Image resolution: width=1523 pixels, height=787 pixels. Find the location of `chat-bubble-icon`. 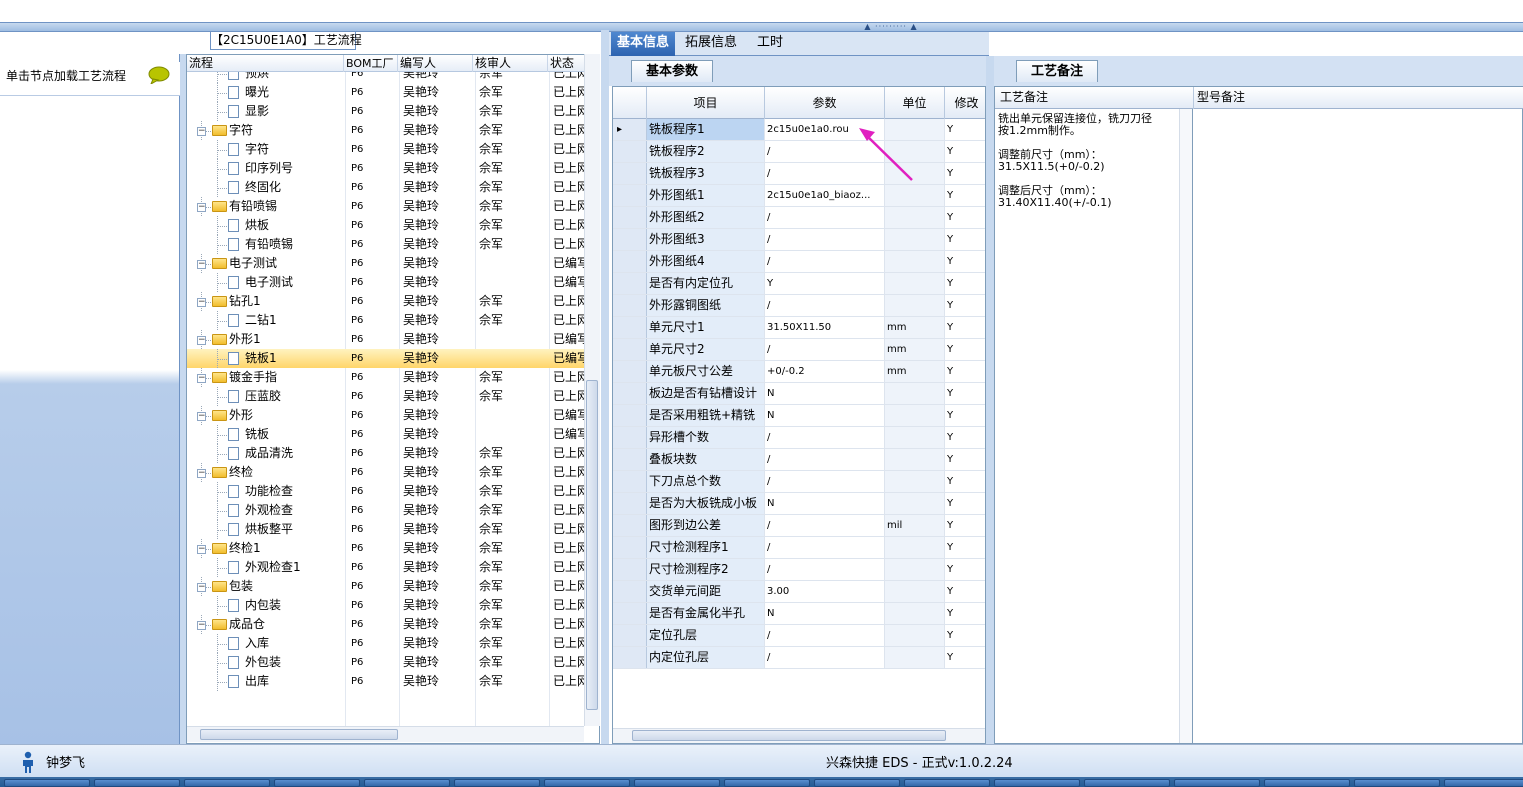

chat-bubble-icon is located at coordinates (159, 75).